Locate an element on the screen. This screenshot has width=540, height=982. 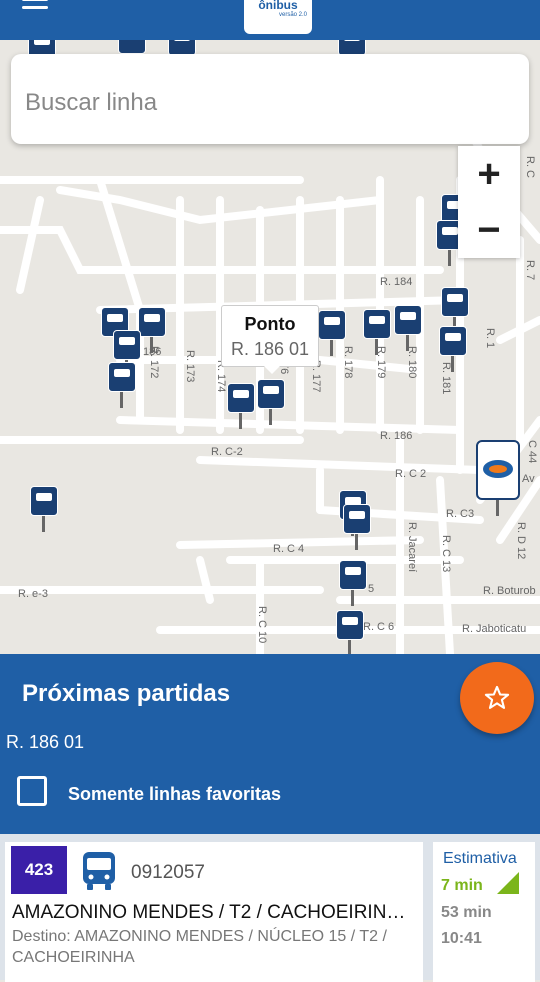
zoom-controls: + − is located at coordinates (489, 202).